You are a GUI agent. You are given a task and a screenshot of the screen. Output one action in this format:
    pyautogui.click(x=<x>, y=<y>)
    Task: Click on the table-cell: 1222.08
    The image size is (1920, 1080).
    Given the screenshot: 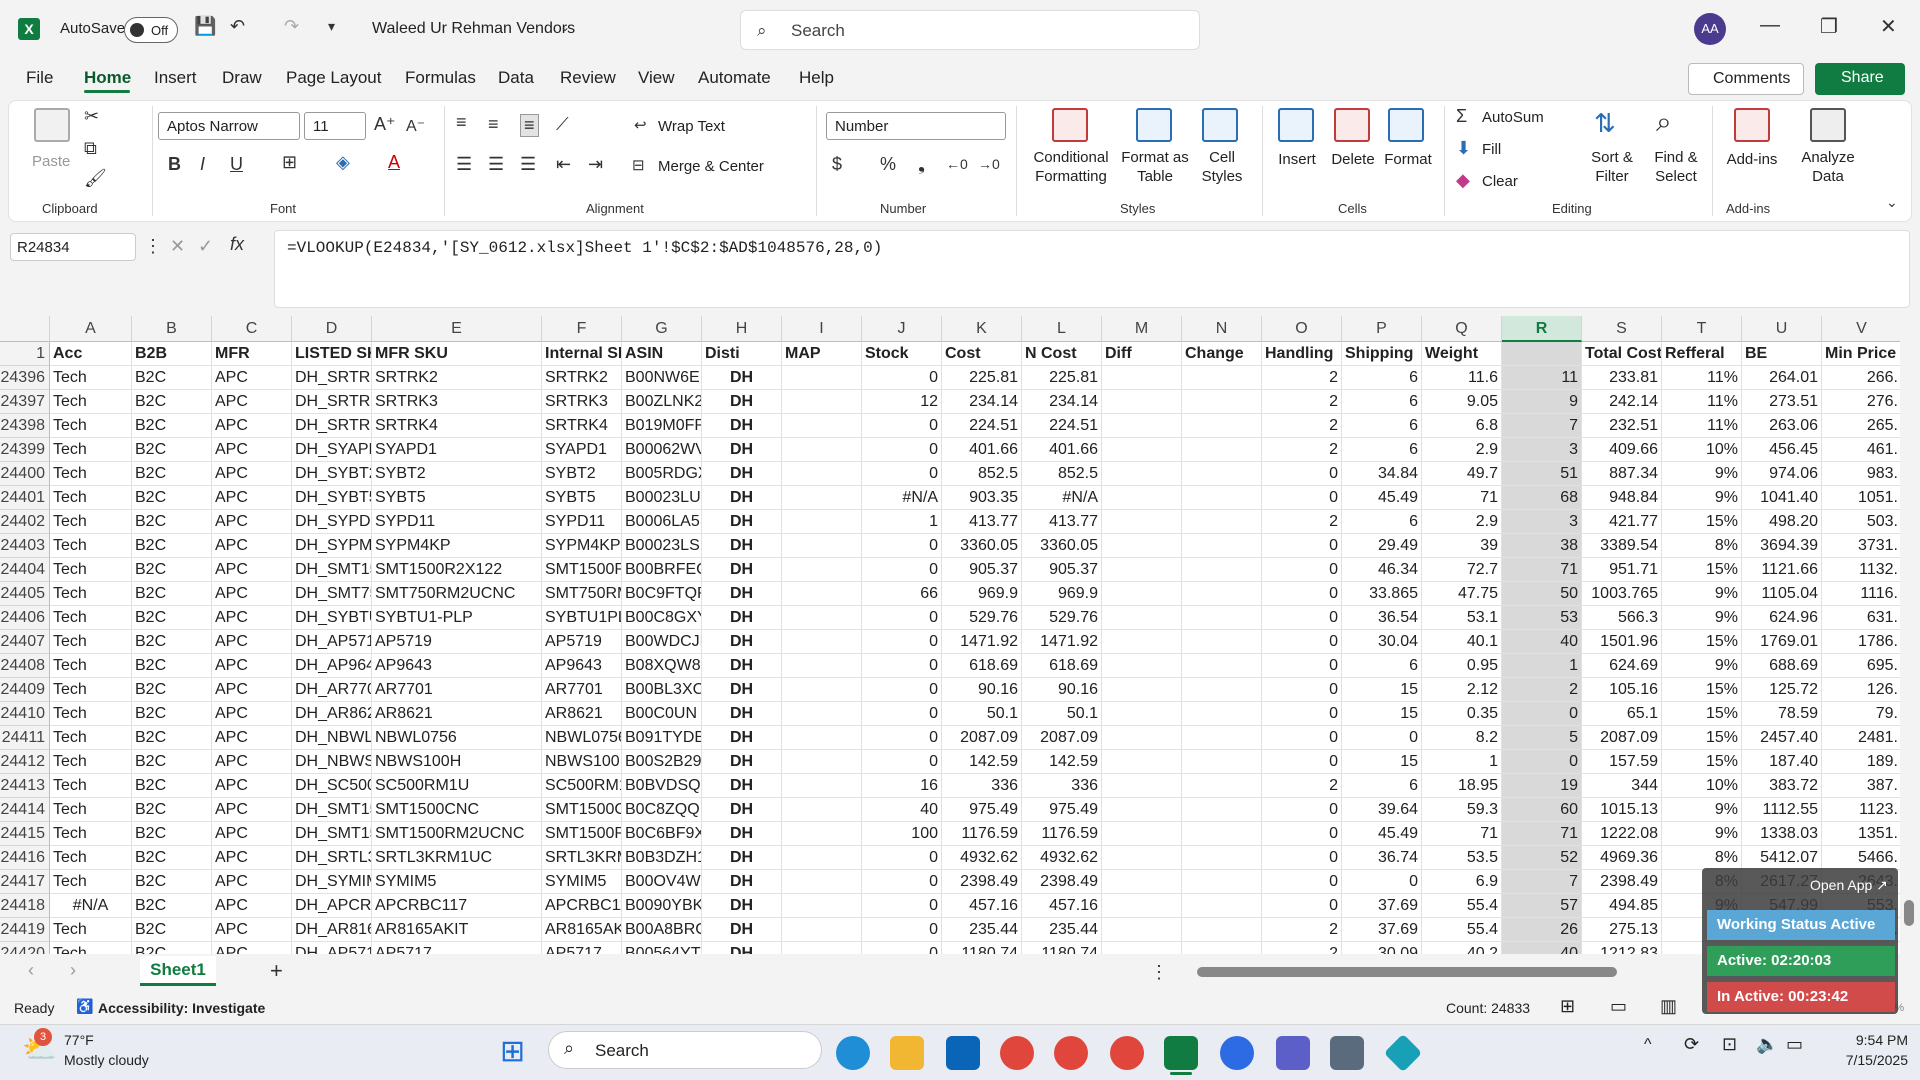 What is the action you would take?
    pyautogui.click(x=1622, y=834)
    